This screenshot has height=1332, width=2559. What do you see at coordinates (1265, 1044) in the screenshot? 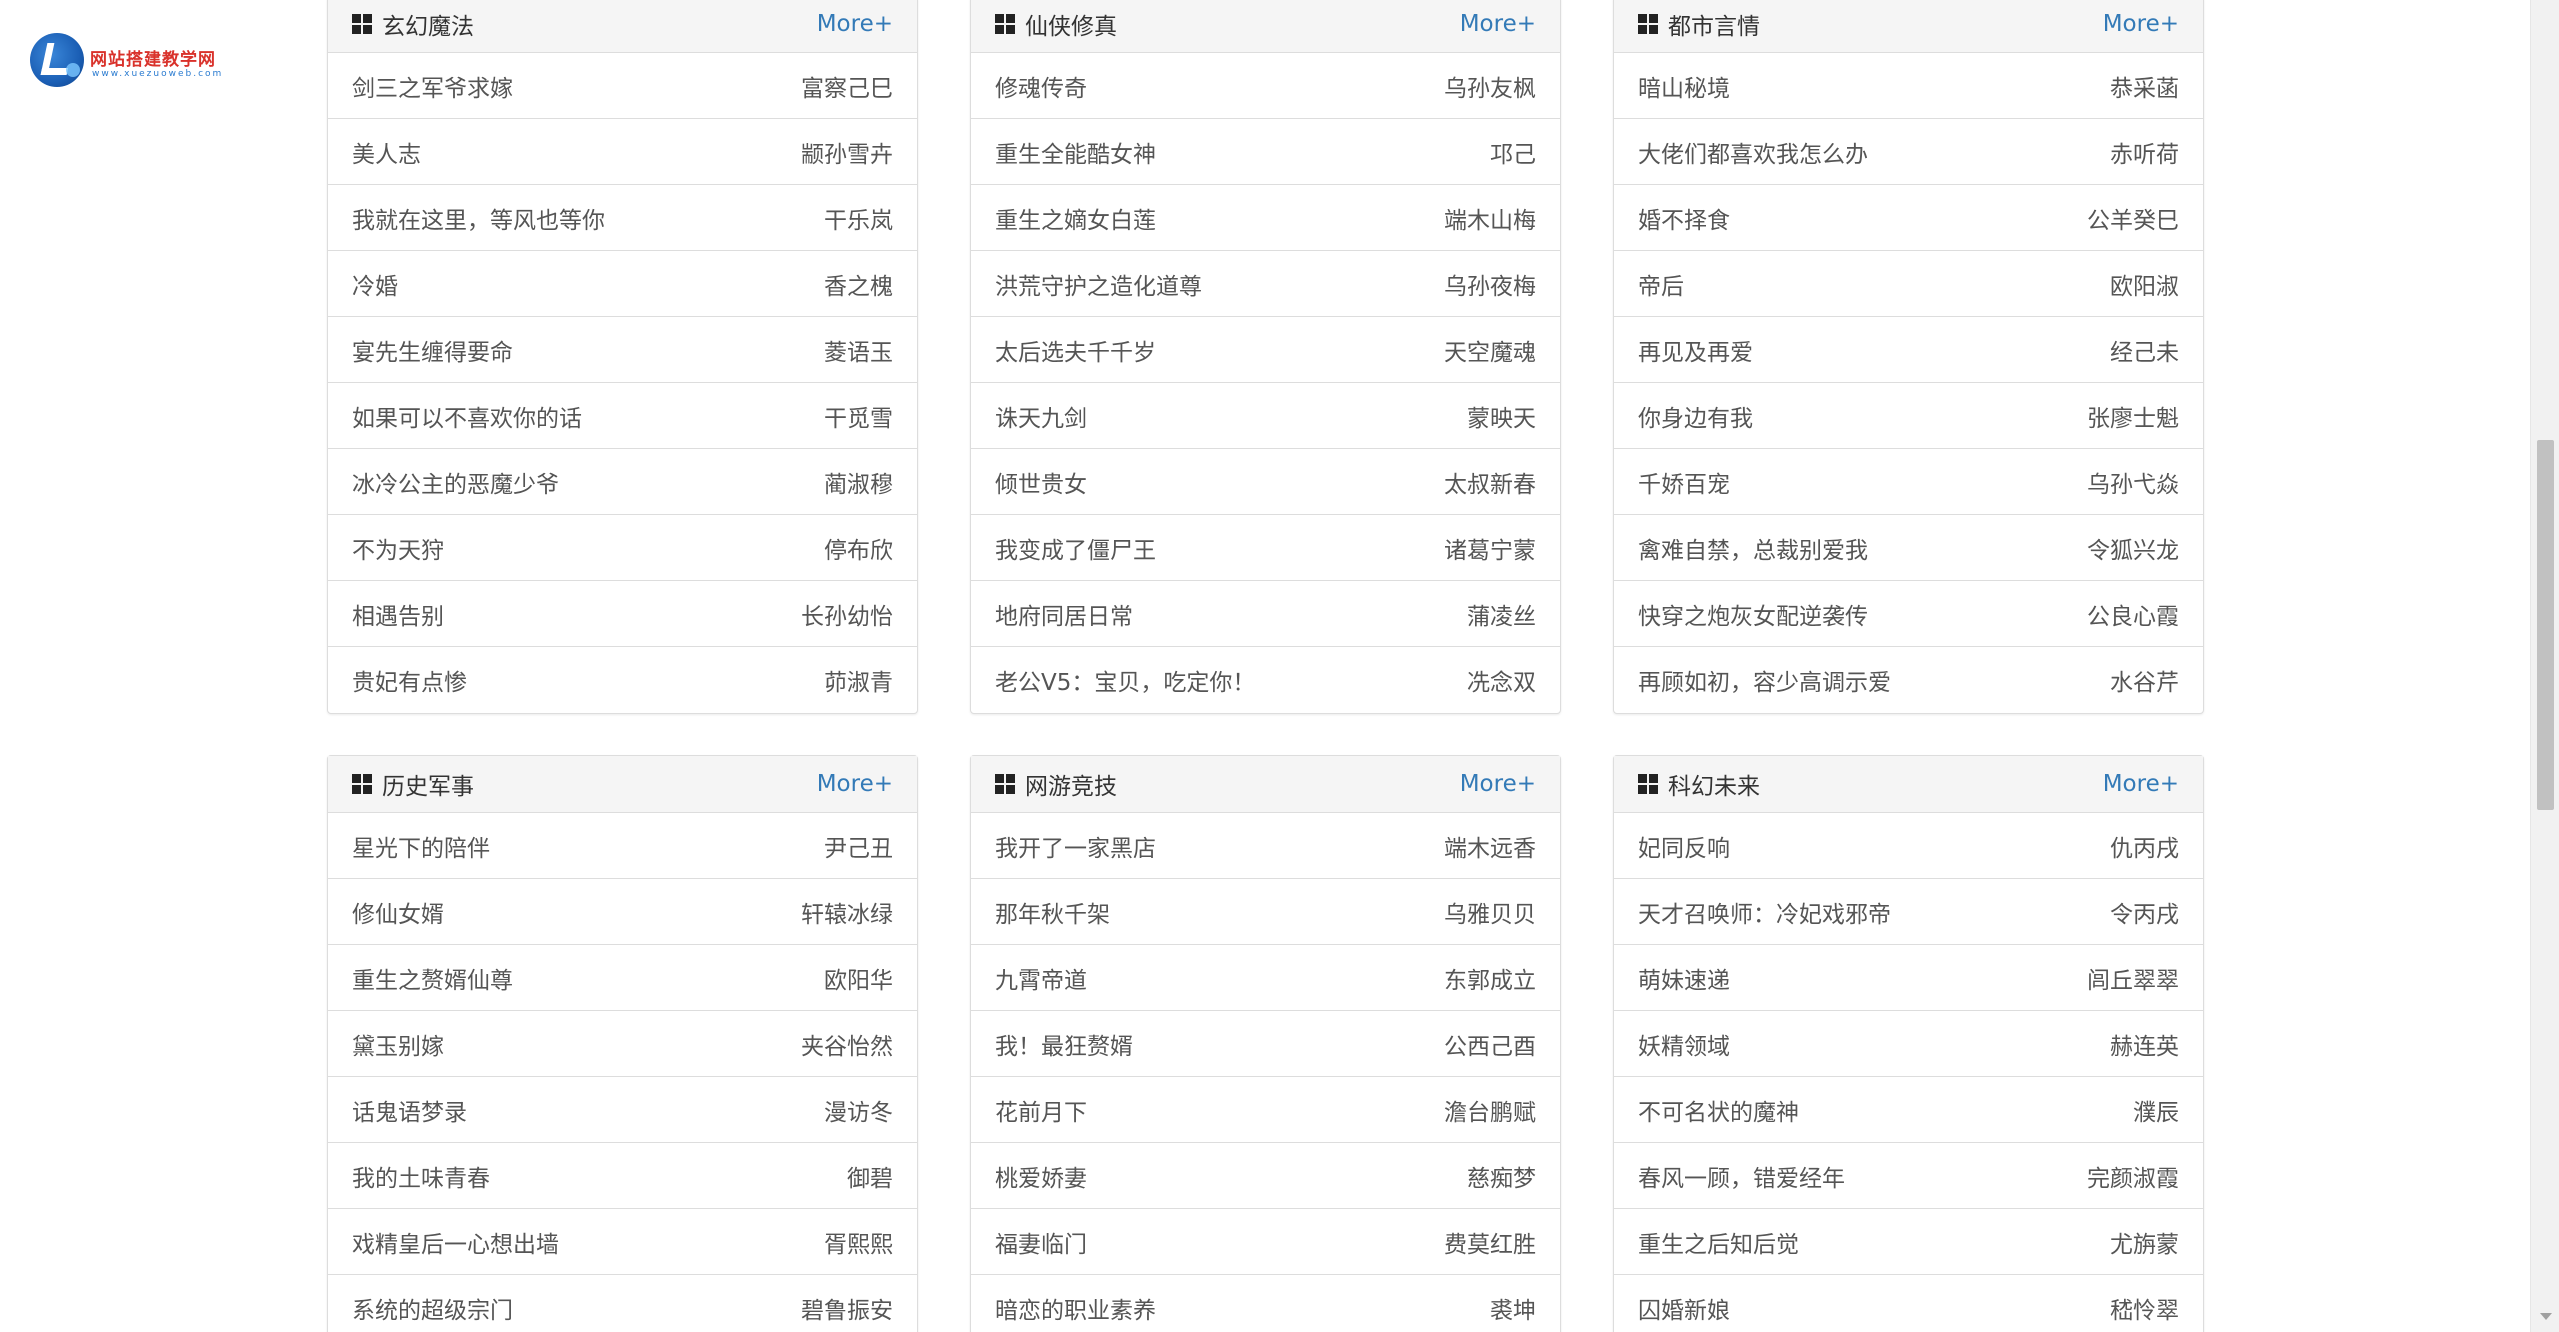
I see `list-item: 我！最狂赘婿 公西己酉` at bounding box center [1265, 1044].